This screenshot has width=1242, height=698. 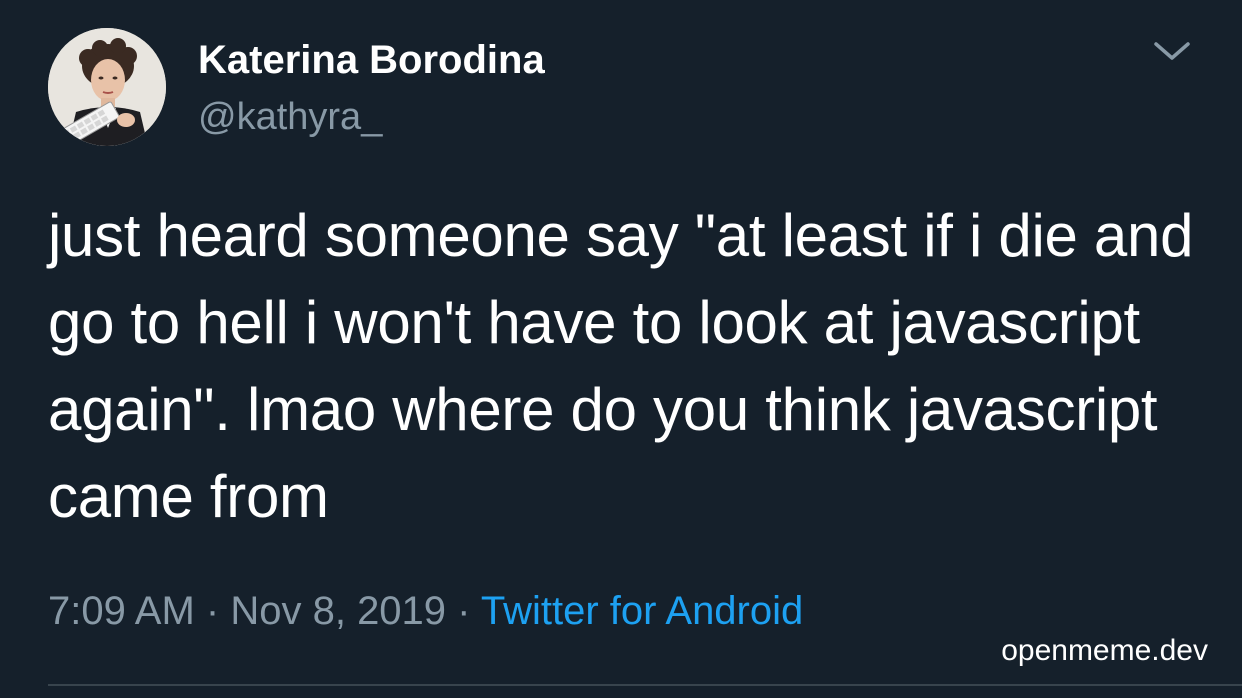 What do you see at coordinates (642, 611) in the screenshot?
I see `tweet-source-link: Twitter for Android` at bounding box center [642, 611].